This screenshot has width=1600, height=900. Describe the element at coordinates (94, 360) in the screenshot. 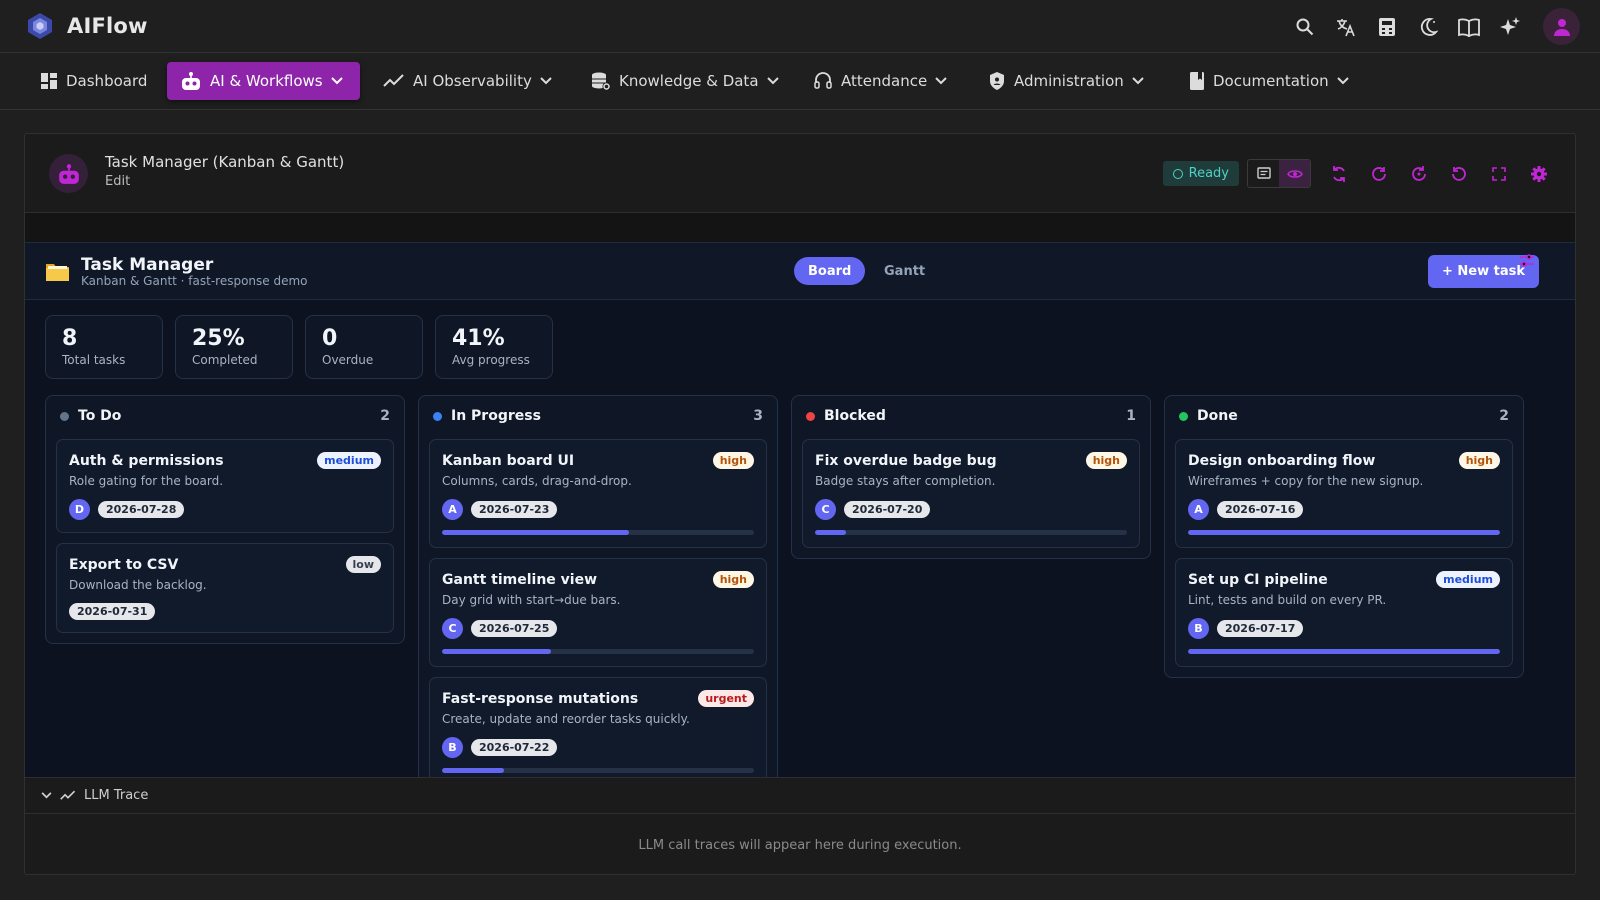

I see `stat-label: Total tasks` at that location.